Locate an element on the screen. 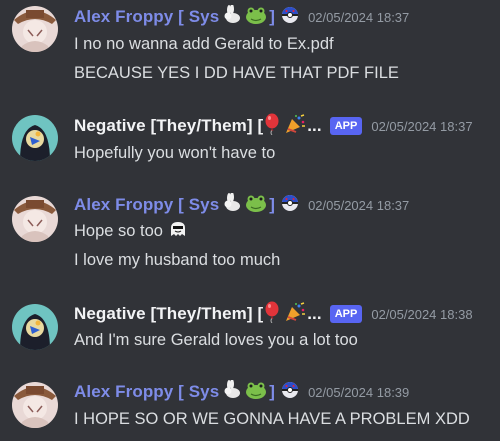 The width and height of the screenshot is (500, 441). message-text: Hope so too is located at coordinates (130, 231).